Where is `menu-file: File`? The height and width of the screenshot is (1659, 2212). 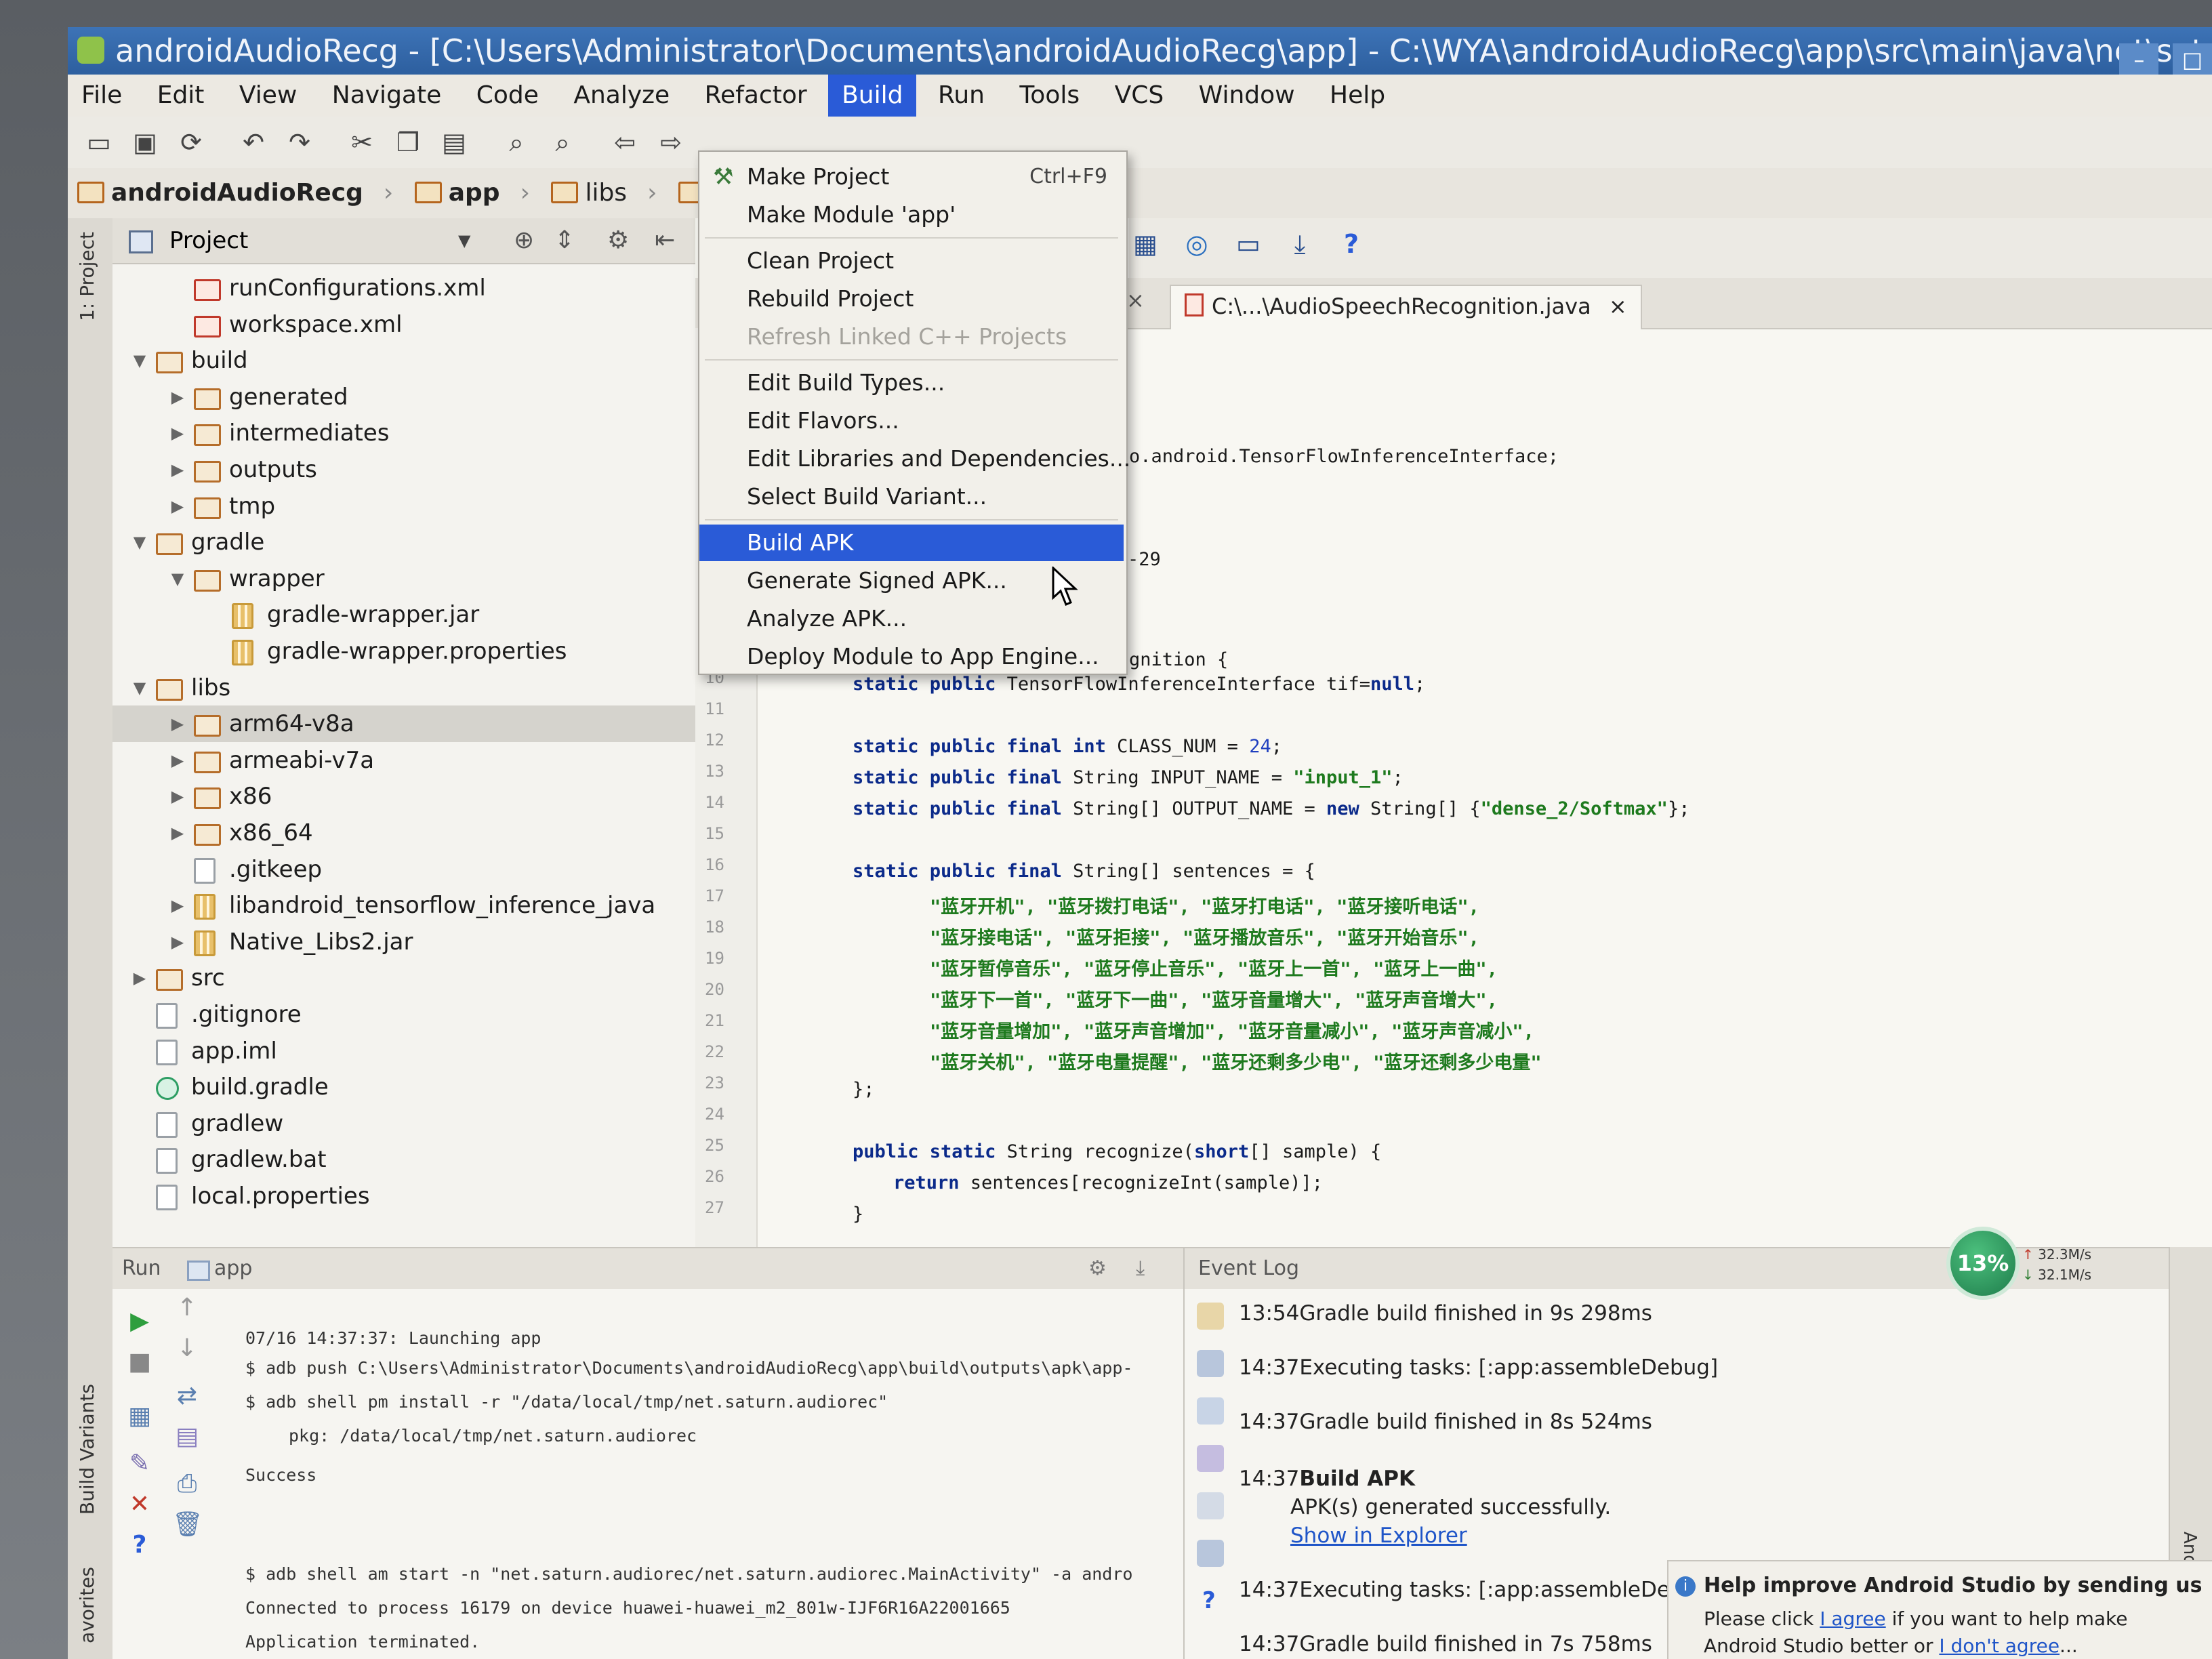 menu-file: File is located at coordinates (102, 96).